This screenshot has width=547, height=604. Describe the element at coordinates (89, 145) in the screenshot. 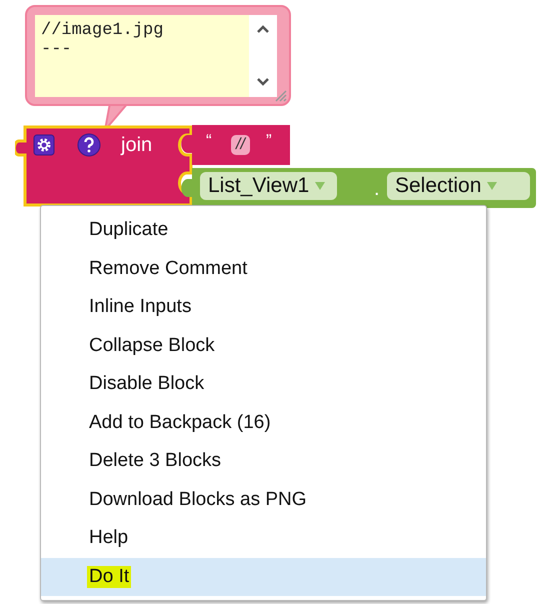

I see `help-icon` at that location.